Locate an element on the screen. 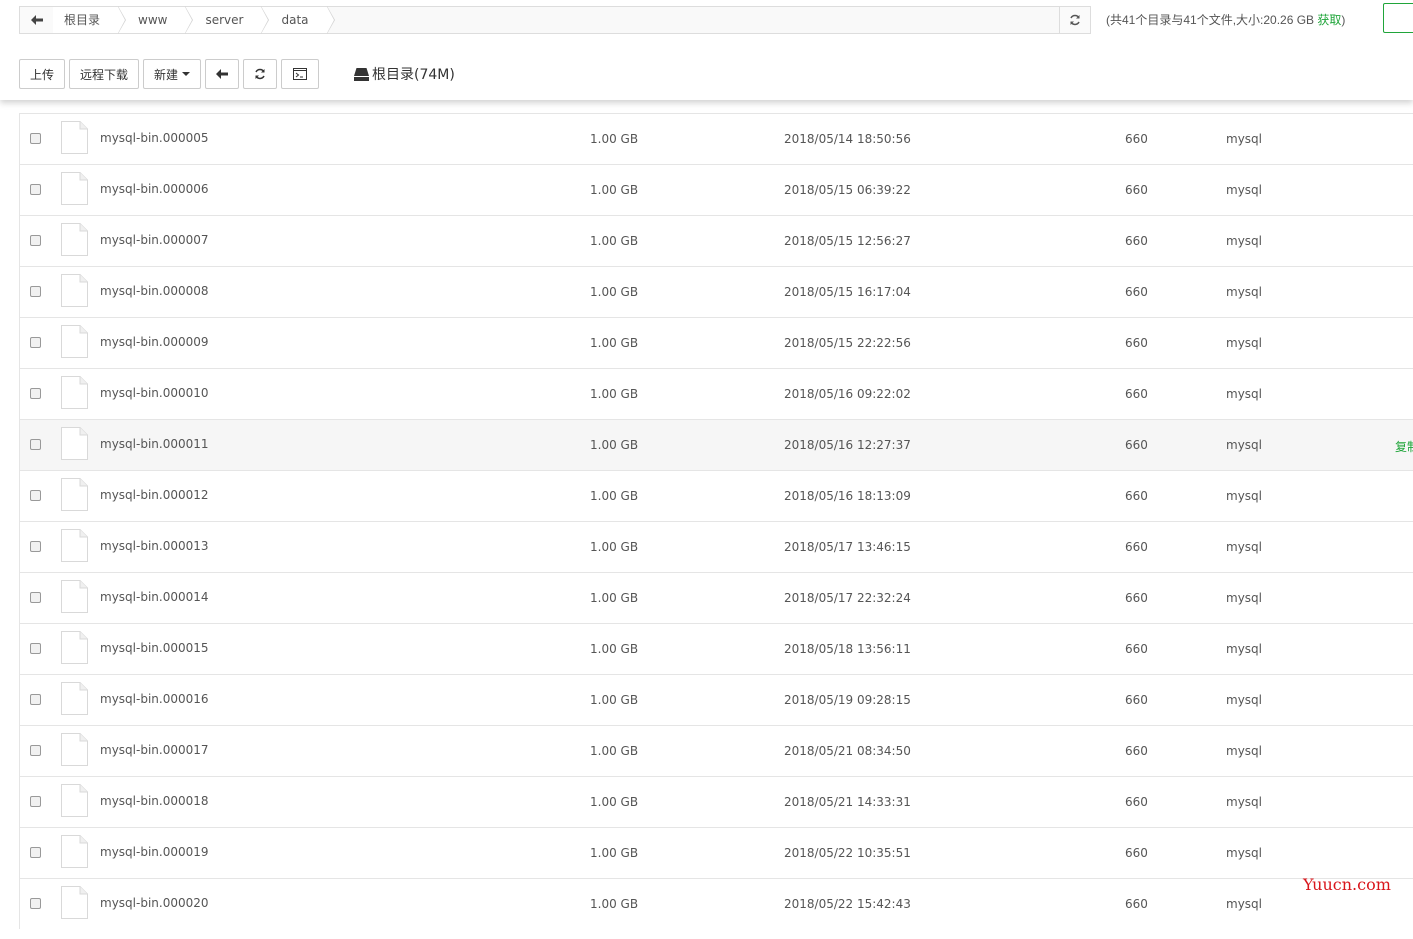 The height and width of the screenshot is (939, 1413). toolbar: 上传 远程下载 新建 is located at coordinates (171, 74).